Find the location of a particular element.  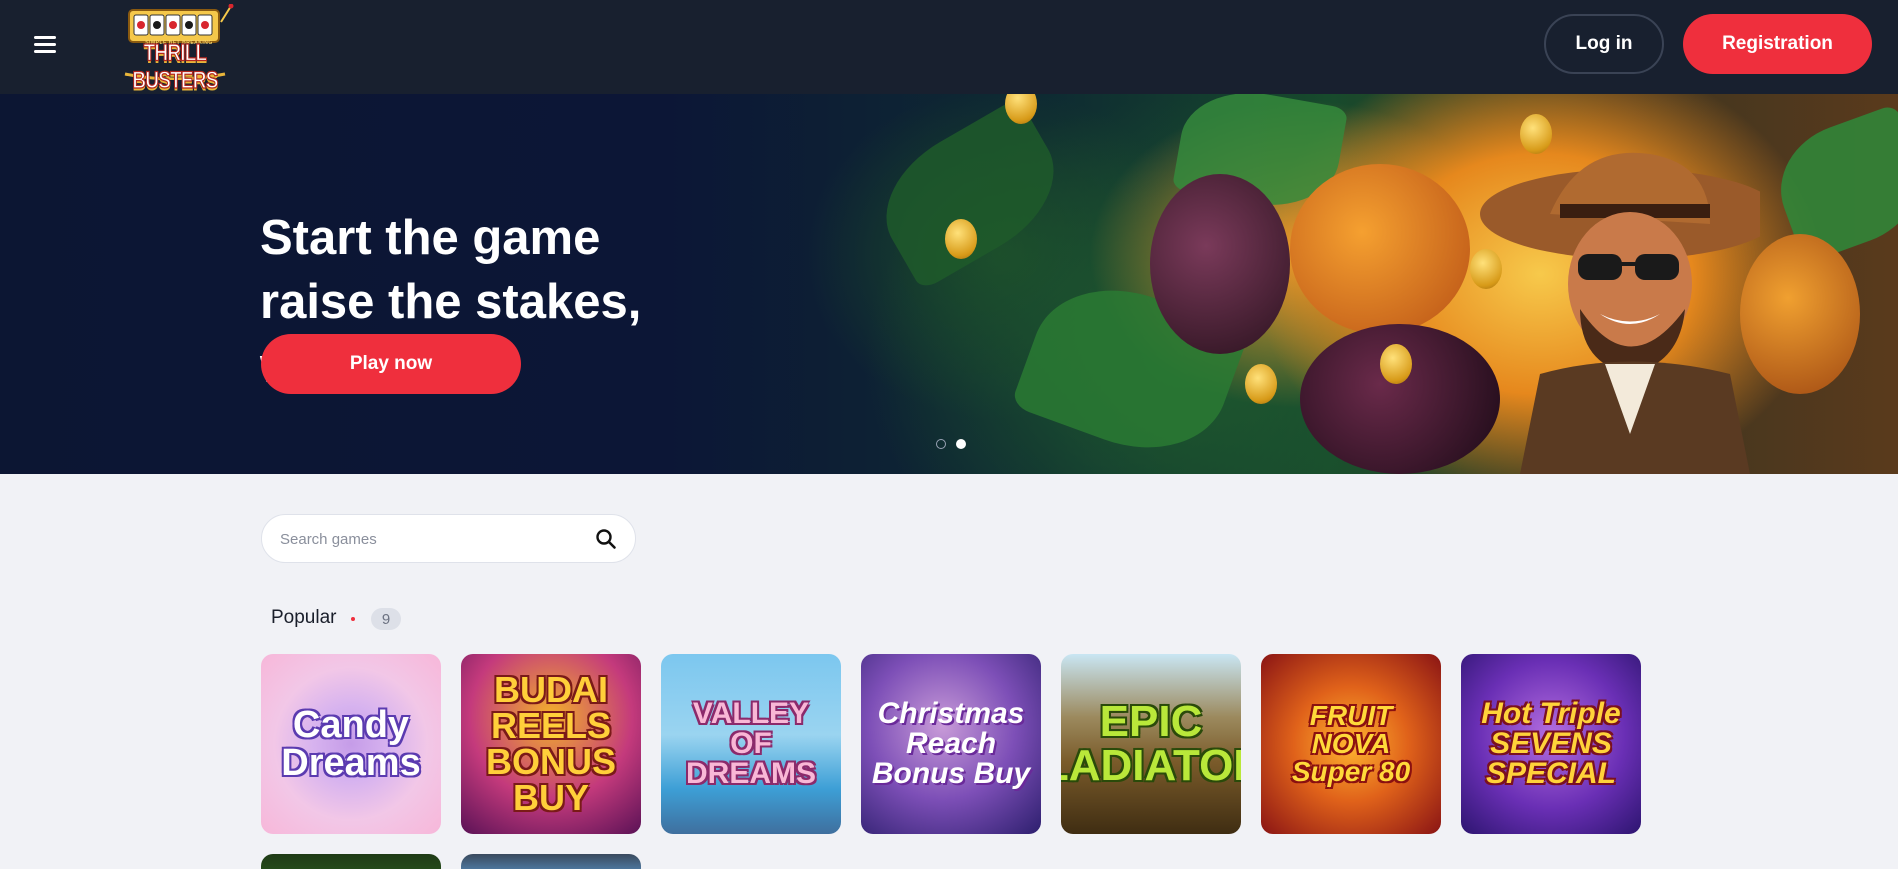

game-tile-valley-of-dreams: VALLEY OF DREAMS is located at coordinates (751, 744).